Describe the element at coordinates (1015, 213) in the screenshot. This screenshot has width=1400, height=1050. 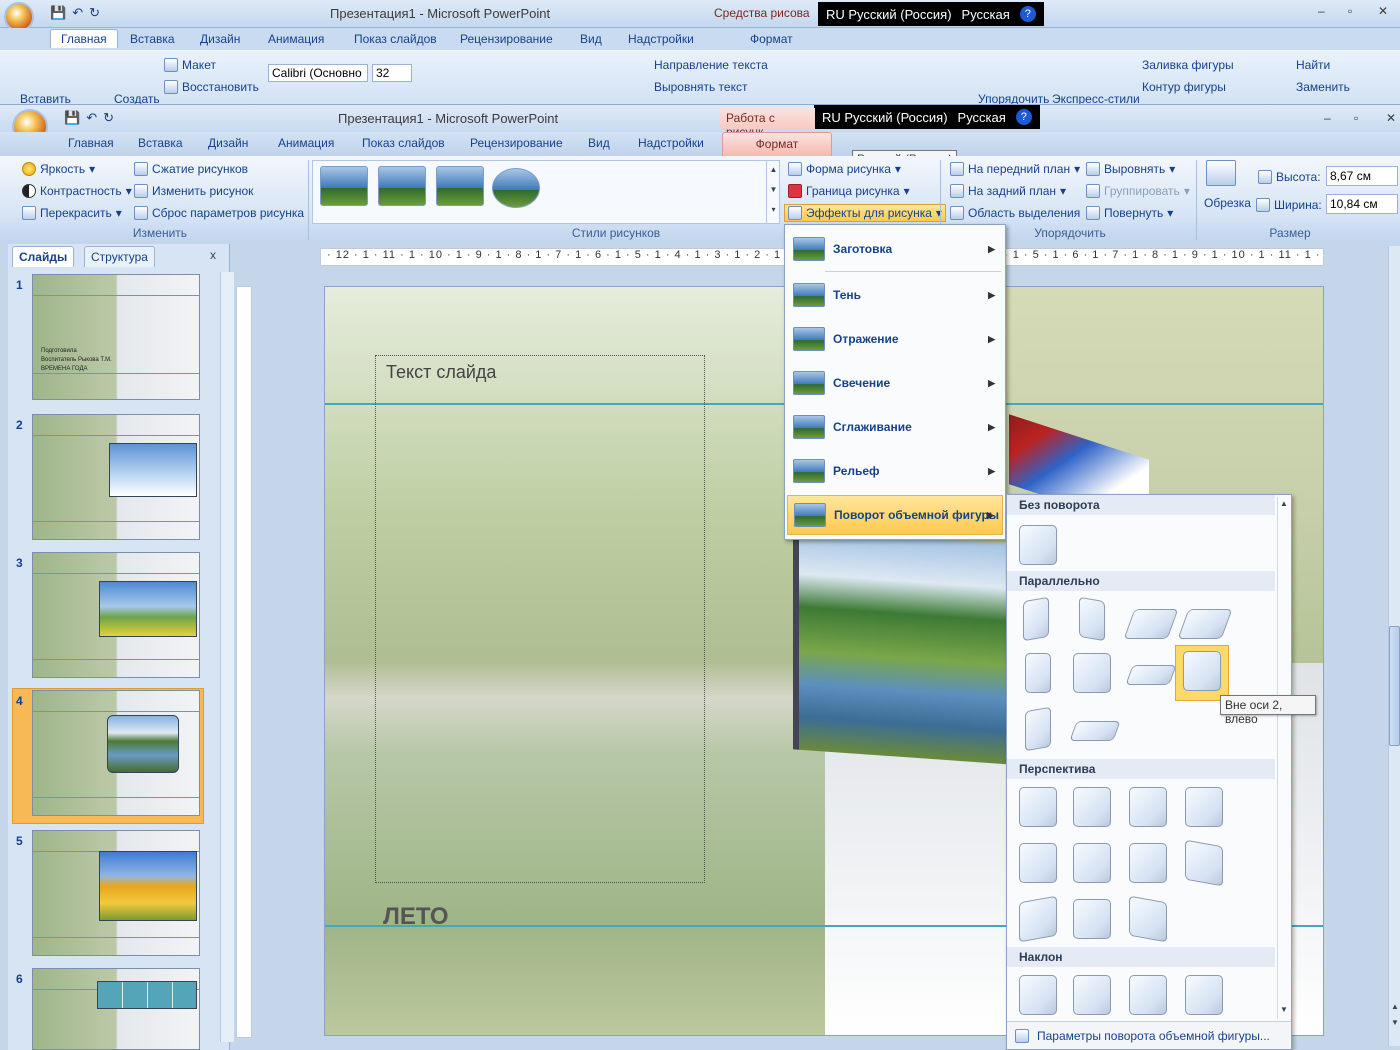
I see `selection-pane-button: Область выделения` at that location.